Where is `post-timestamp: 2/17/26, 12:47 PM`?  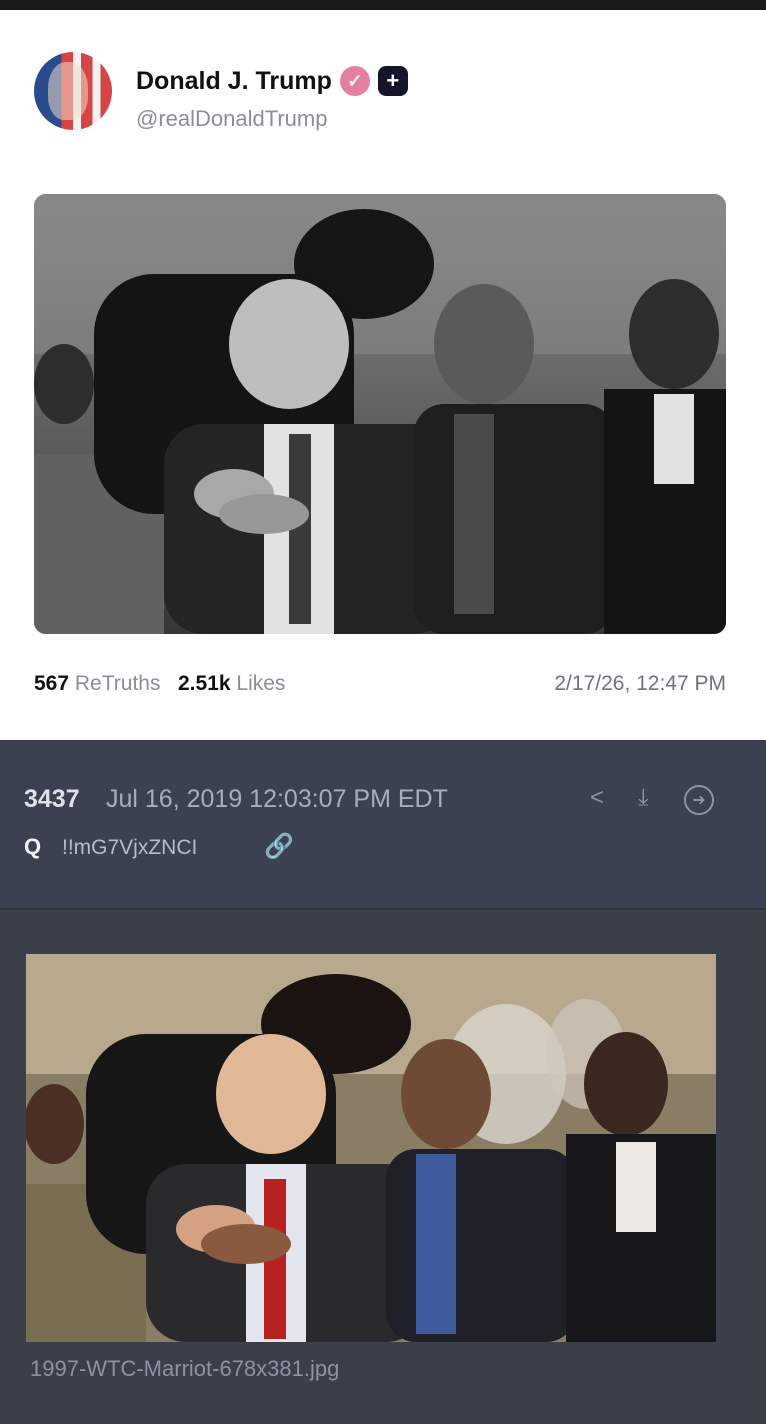 post-timestamp: 2/17/26, 12:47 PM is located at coordinates (640, 684).